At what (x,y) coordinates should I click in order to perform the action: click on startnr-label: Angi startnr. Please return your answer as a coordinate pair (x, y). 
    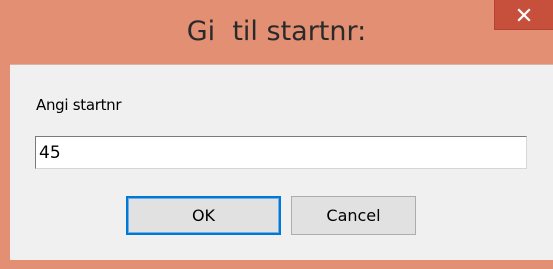
    Looking at the image, I should click on (79, 105).